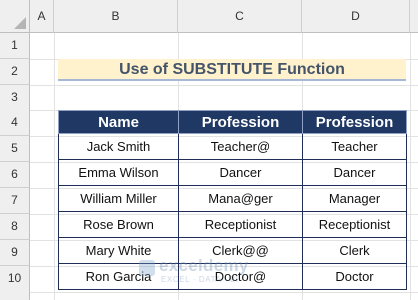 The width and height of the screenshot is (418, 300). I want to click on table-header-row: Name Profession Profession, so click(232, 122).